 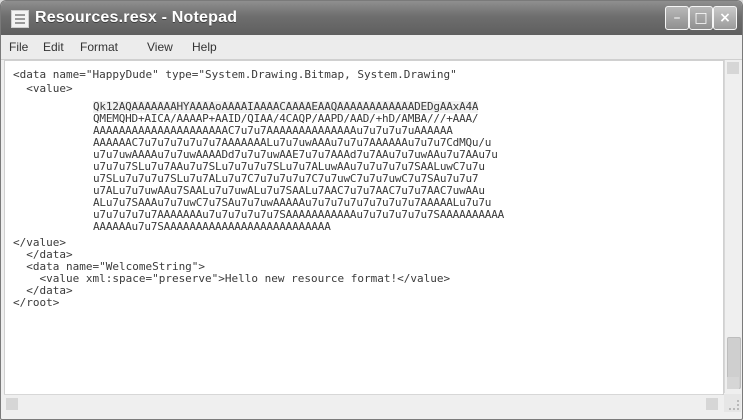 I want to click on menu-file: File, so click(x=18, y=47).